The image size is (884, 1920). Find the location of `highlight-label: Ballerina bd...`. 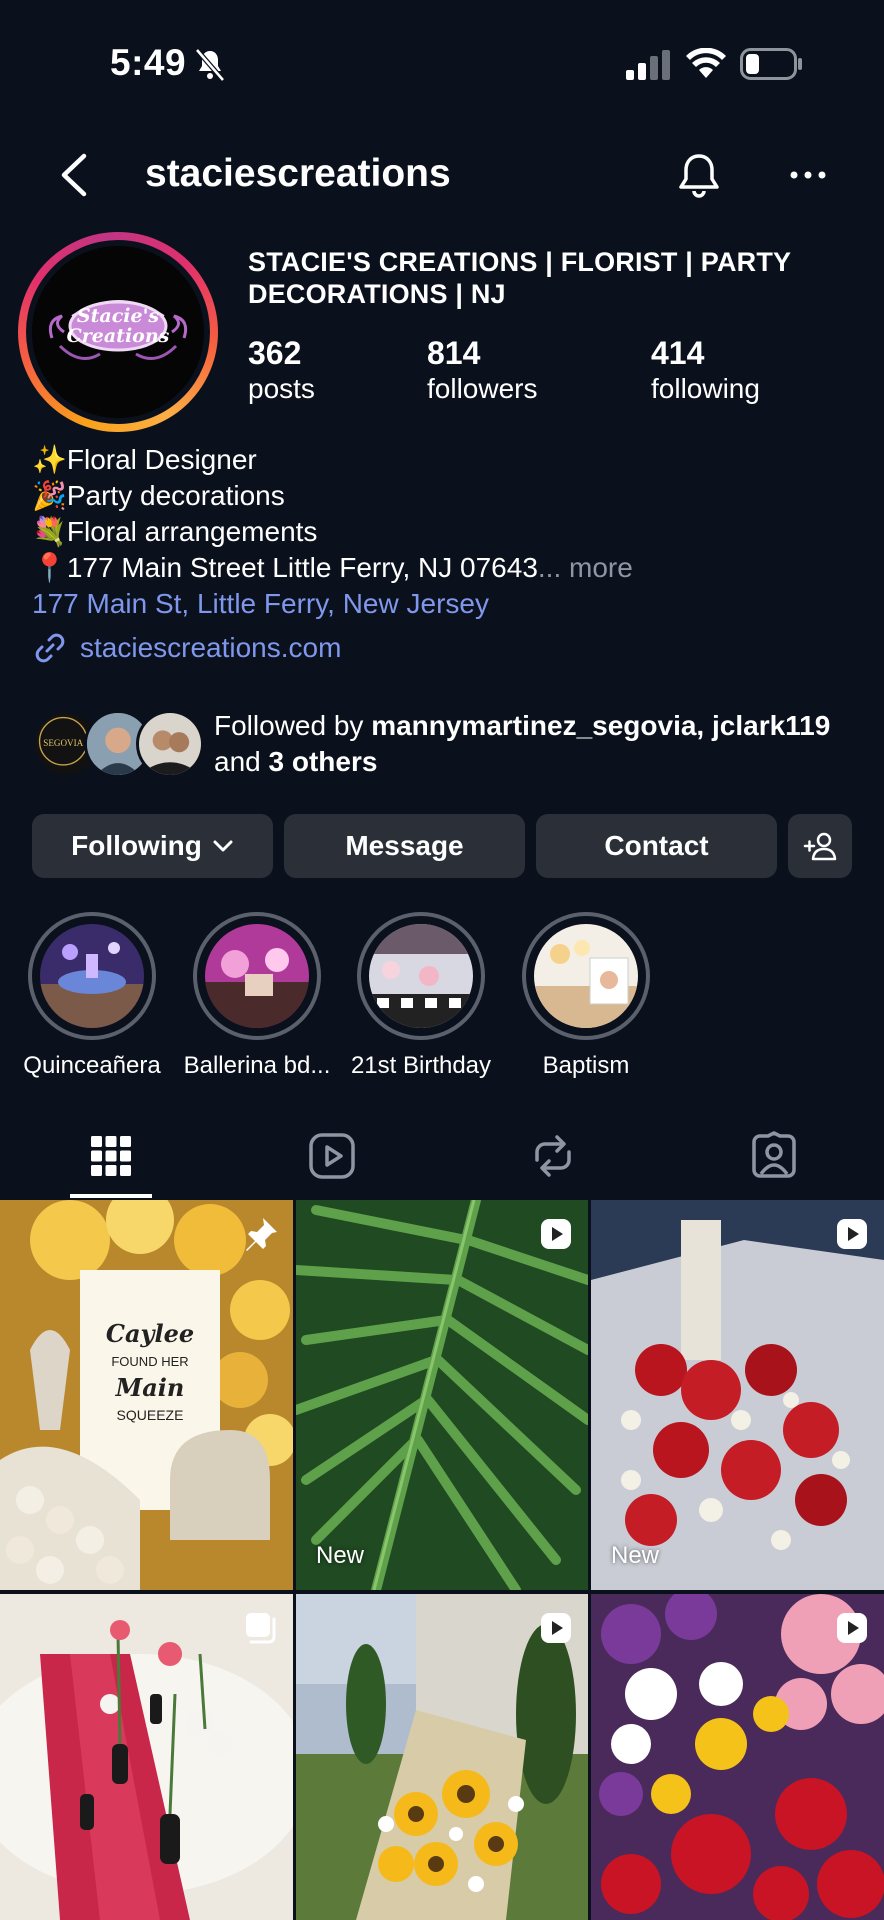

highlight-label: Ballerina bd... is located at coordinates (257, 1065).